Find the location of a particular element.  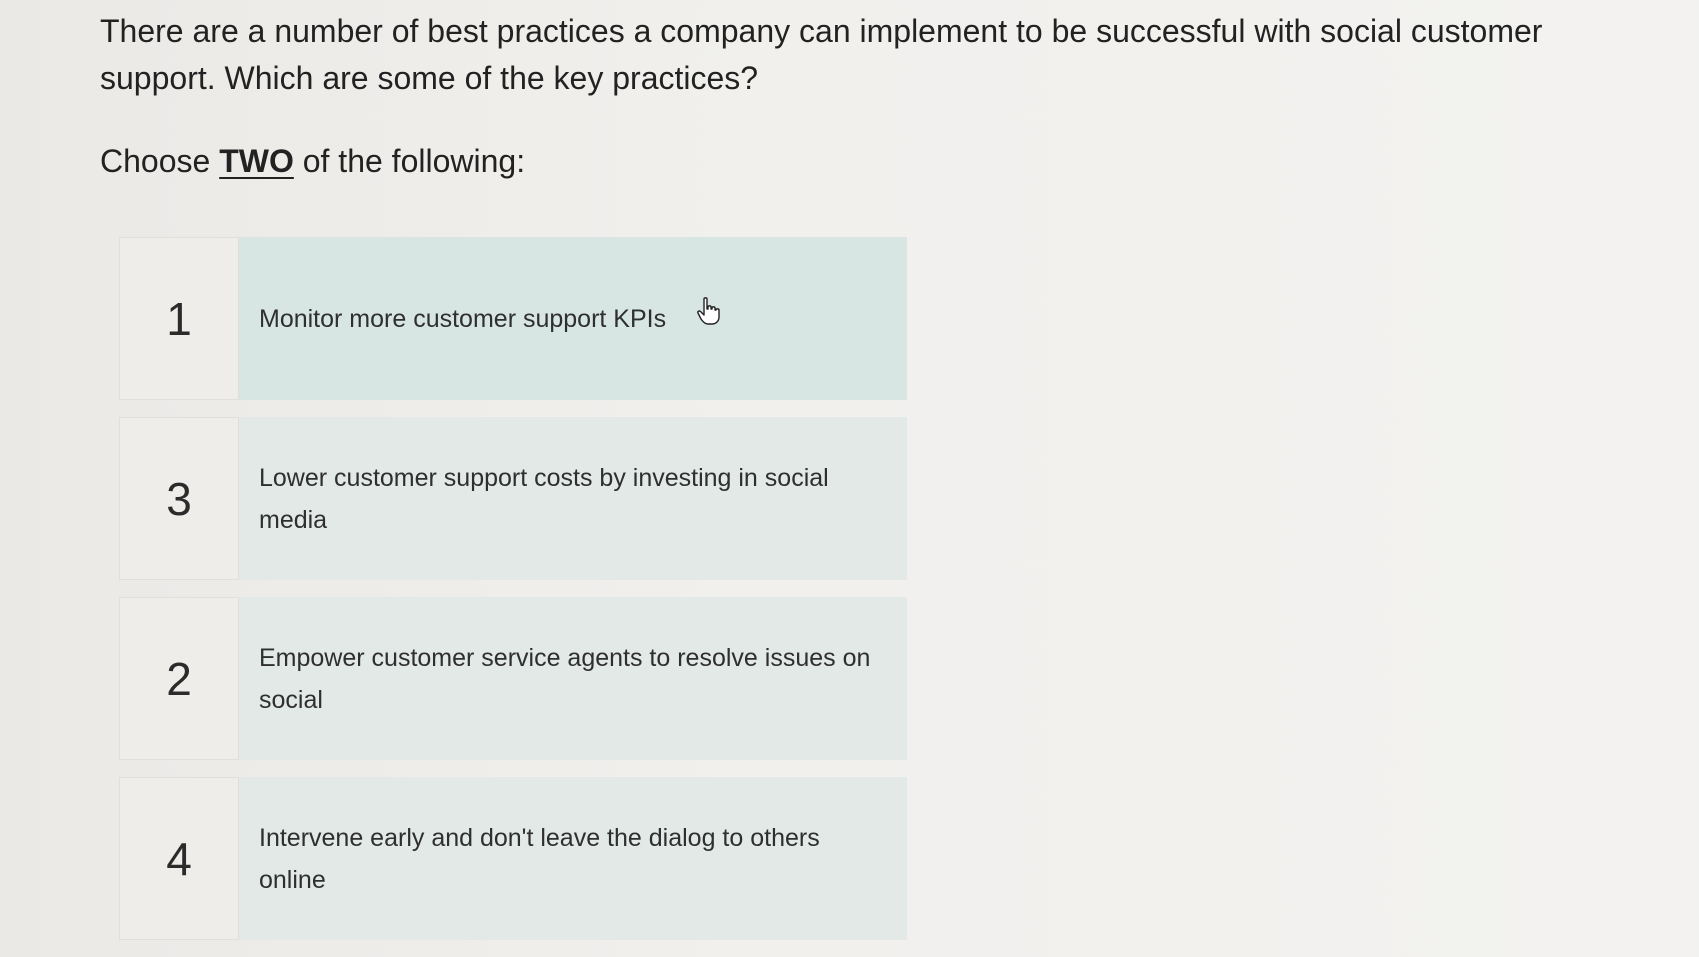

instruction-emphasis: TWO is located at coordinates (256, 161).